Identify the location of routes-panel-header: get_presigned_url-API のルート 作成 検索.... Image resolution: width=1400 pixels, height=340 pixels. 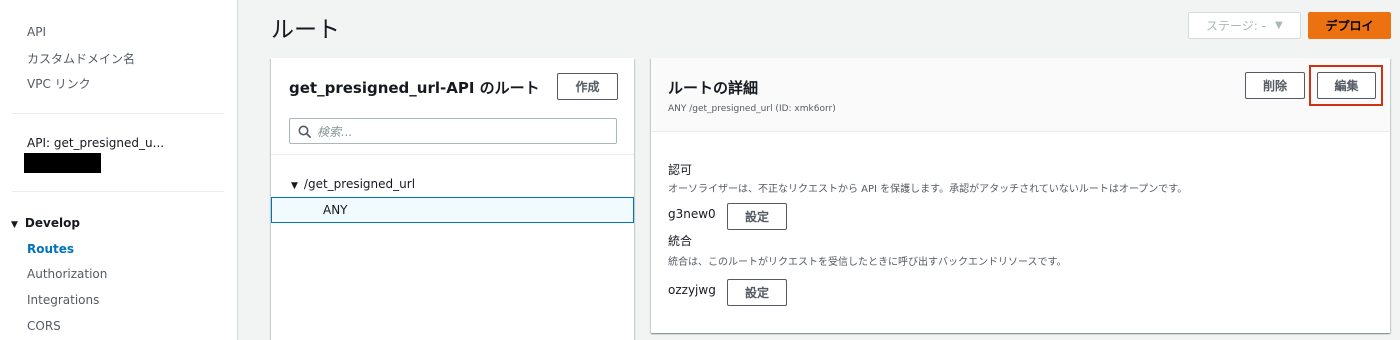
(452, 106).